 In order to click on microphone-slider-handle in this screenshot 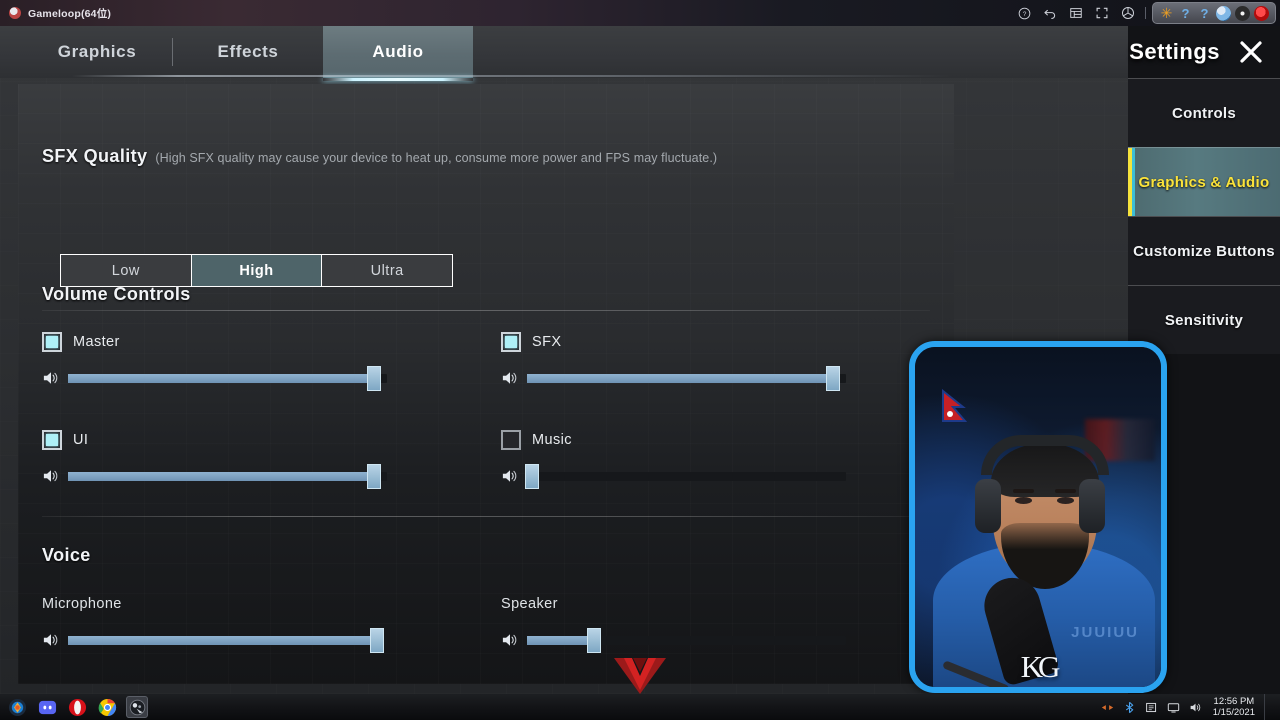, I will do `click(377, 640)`.